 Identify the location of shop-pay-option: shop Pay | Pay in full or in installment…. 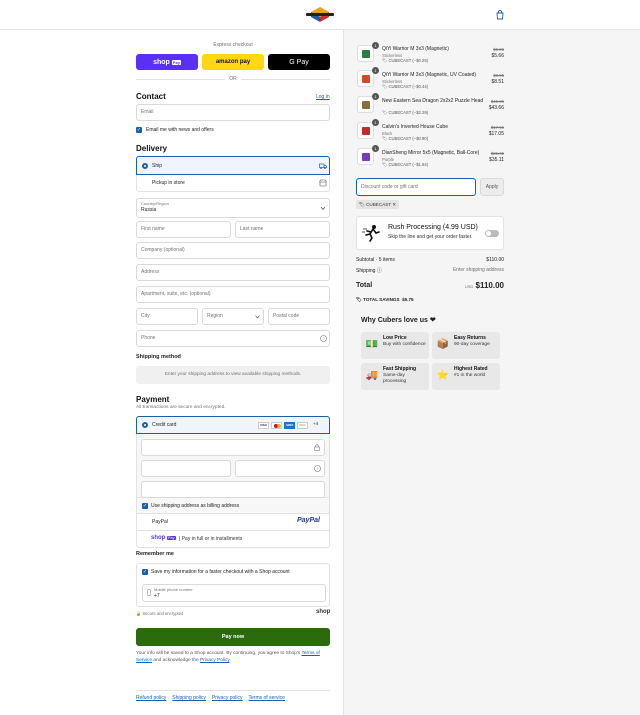
(233, 539).